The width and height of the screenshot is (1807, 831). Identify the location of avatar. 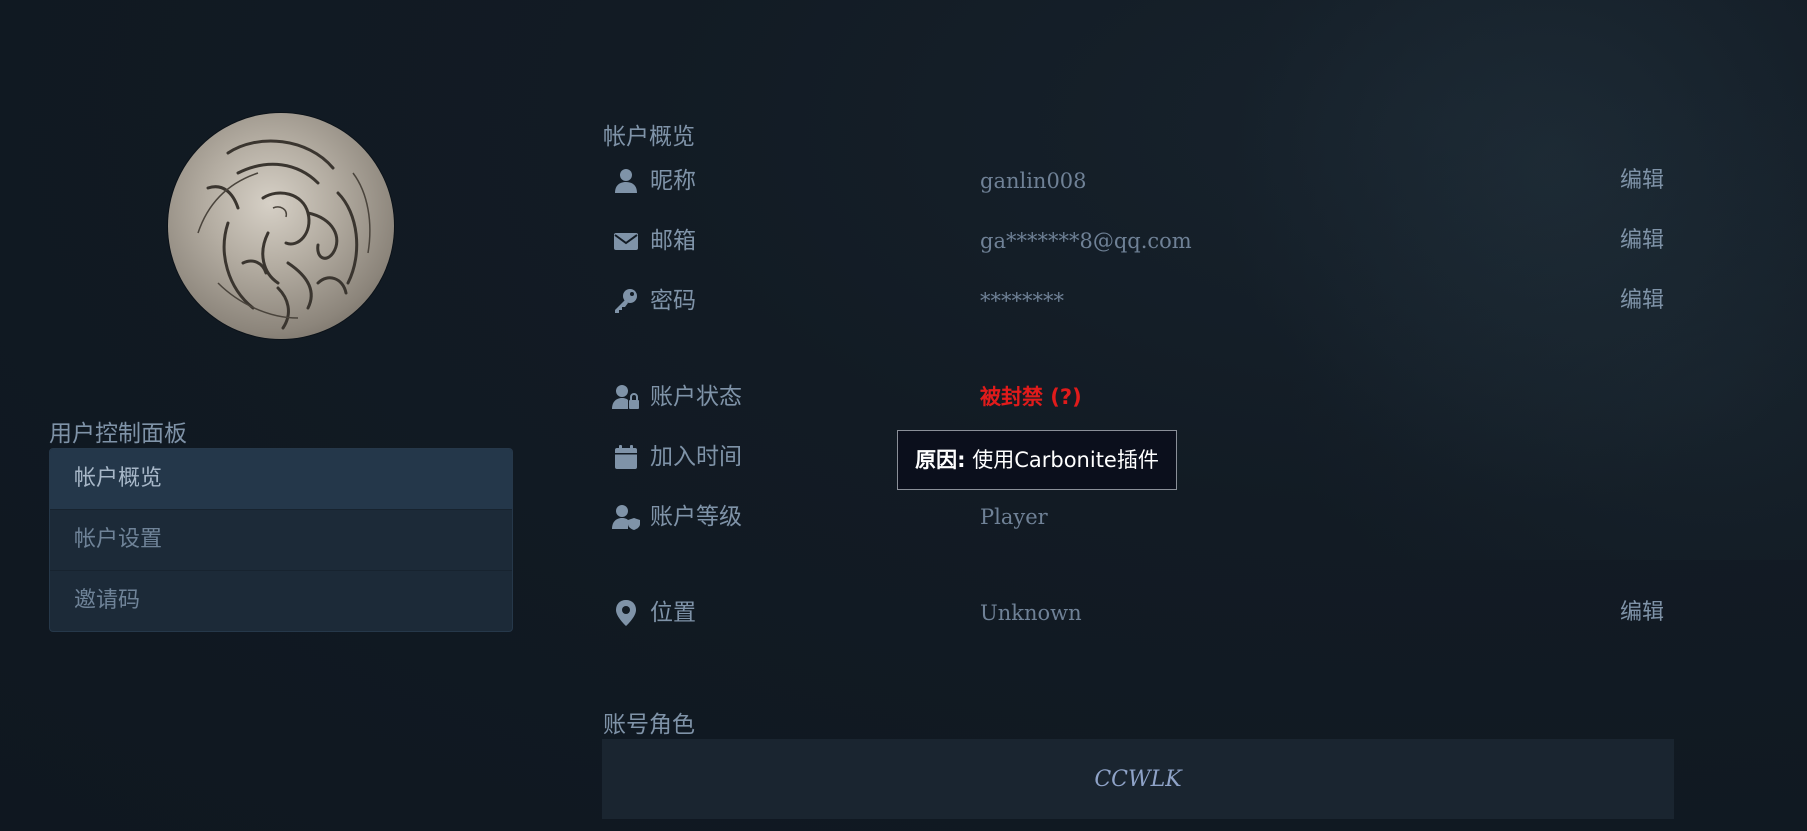
(281, 226).